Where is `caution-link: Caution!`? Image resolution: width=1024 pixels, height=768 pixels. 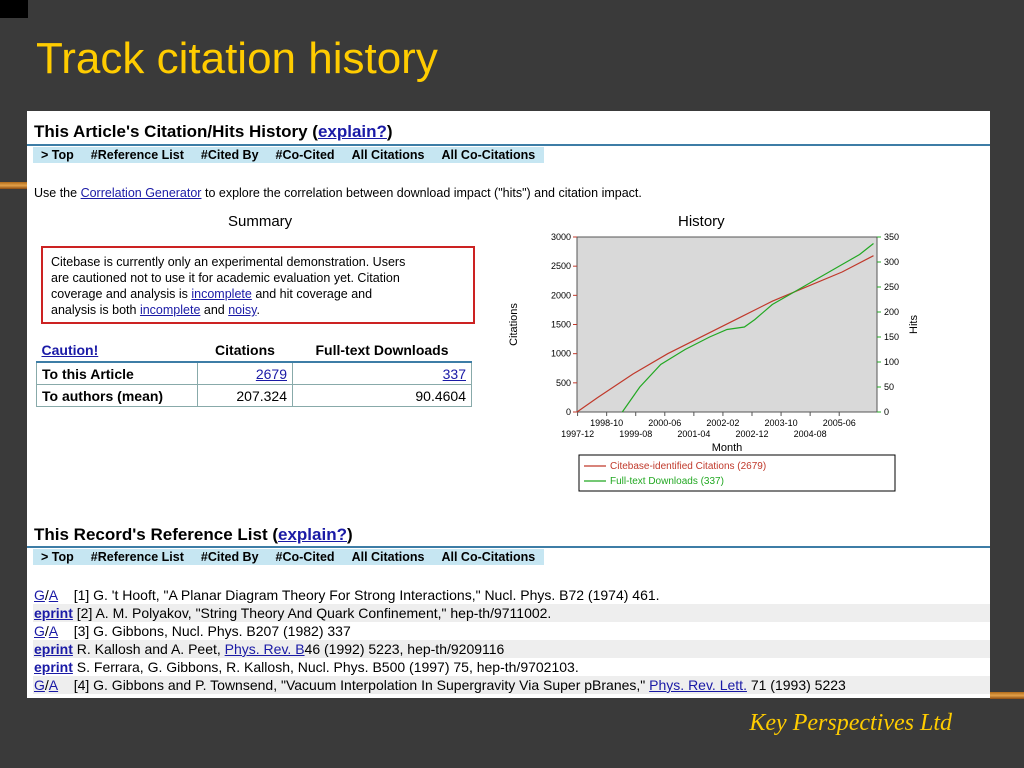
caution-link: Caution! is located at coordinates (70, 350).